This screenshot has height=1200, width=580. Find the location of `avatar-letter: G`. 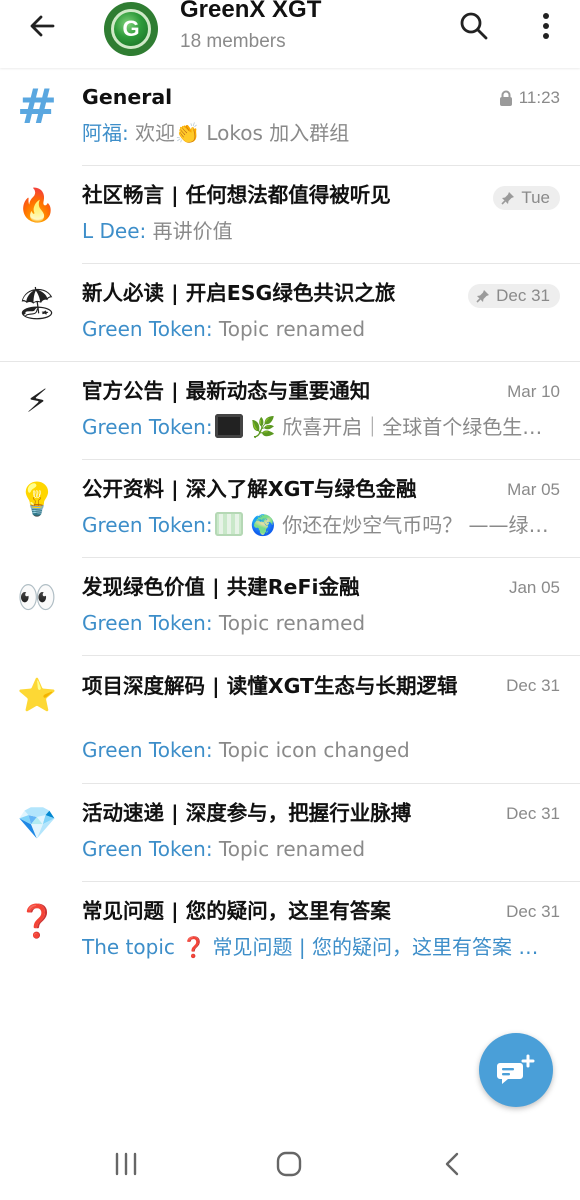

avatar-letter: G is located at coordinates (131, 29).